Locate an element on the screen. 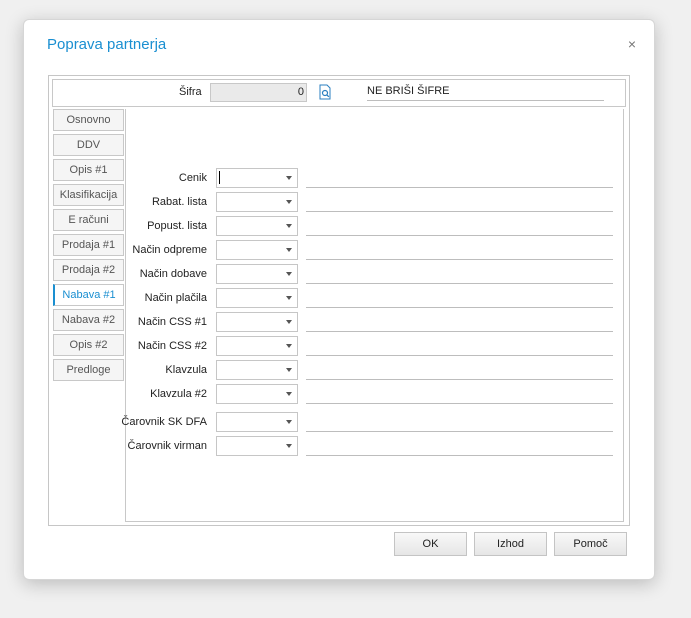  nacin-css-1-description is located at coordinates (459, 322).